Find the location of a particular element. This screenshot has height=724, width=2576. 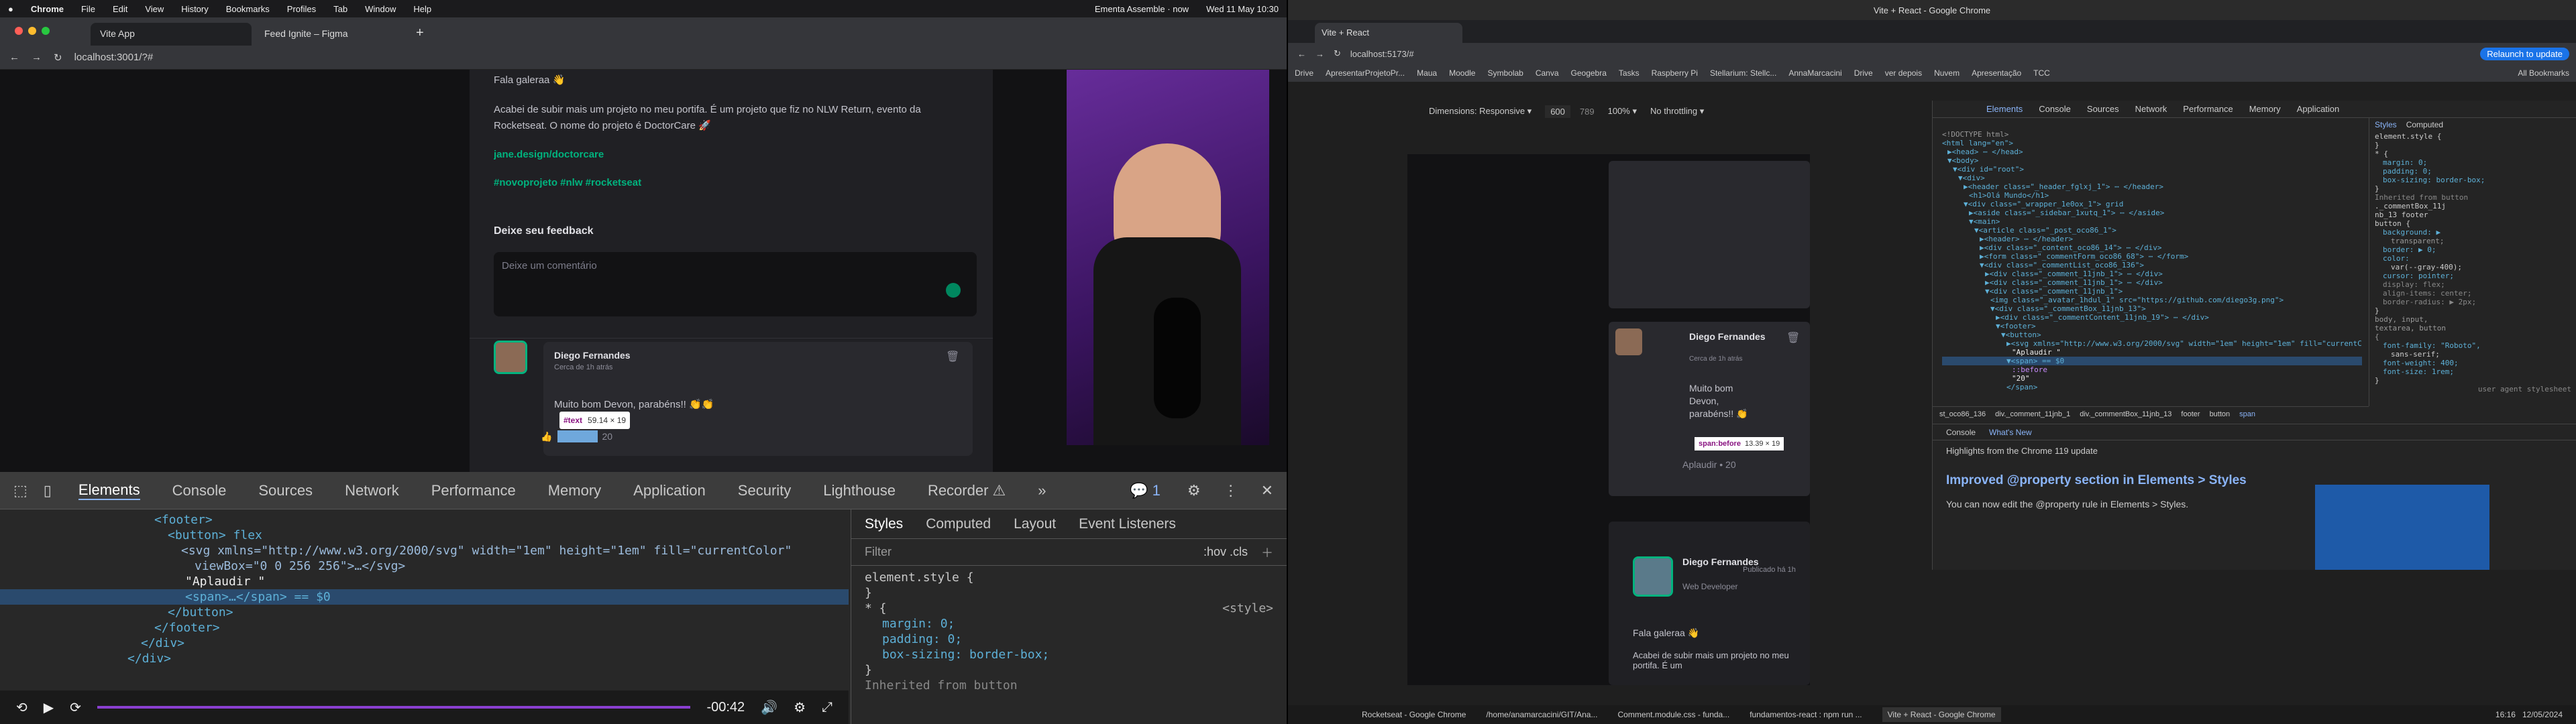

play-icon: ▶ is located at coordinates (49, 707).